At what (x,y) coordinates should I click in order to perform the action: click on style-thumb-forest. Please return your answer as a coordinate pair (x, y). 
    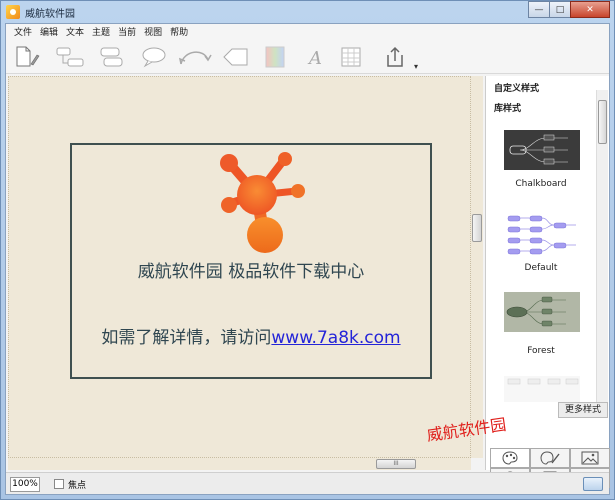
    Looking at the image, I should click on (542, 312).